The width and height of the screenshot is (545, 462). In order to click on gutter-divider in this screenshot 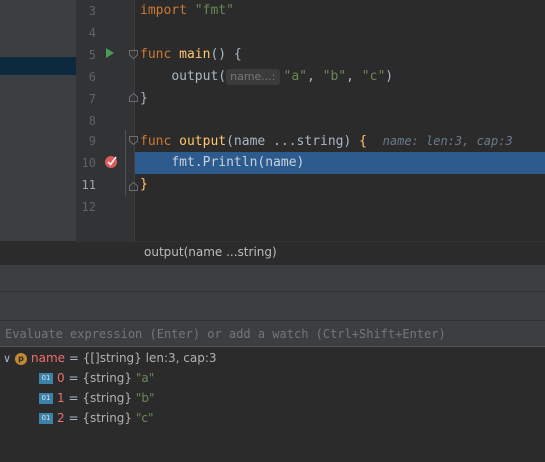, I will do `click(134, 120)`.